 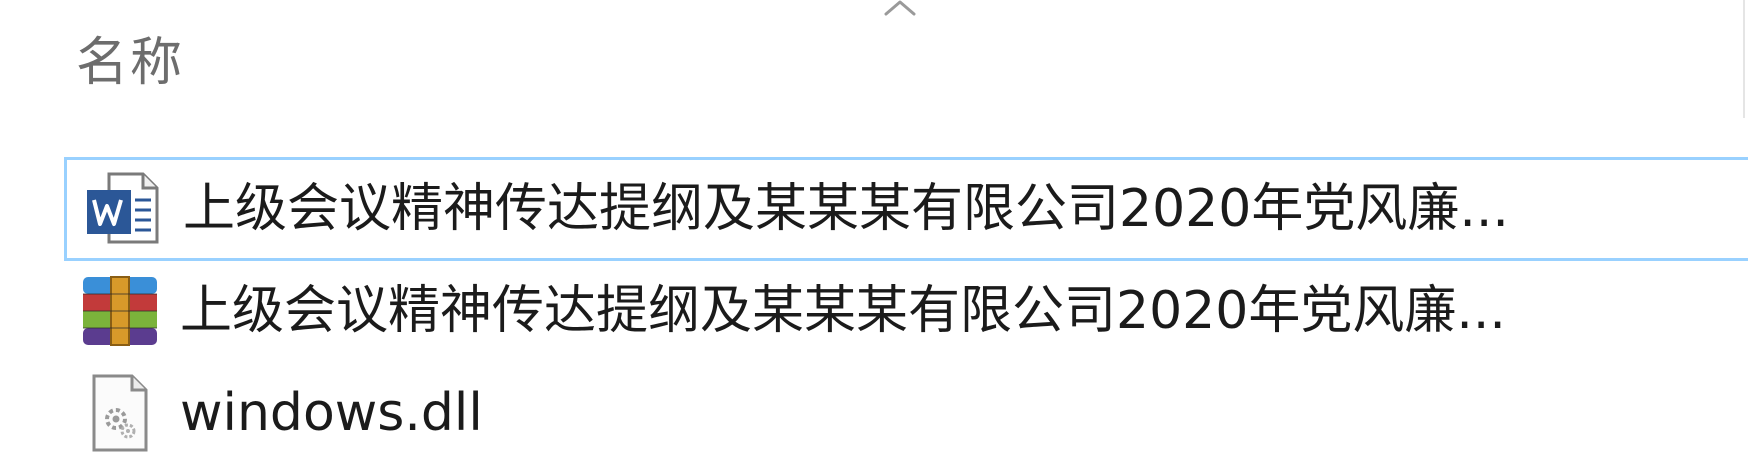 I want to click on word-document-icon, so click(x=123, y=209).